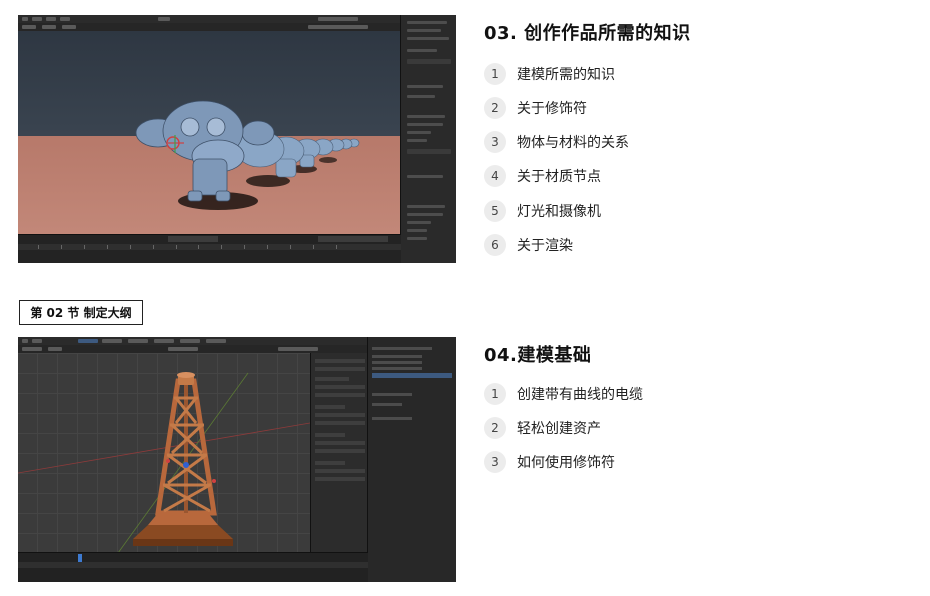  I want to click on chapter-tag: 第 02 节 制定大纲, so click(81, 312).